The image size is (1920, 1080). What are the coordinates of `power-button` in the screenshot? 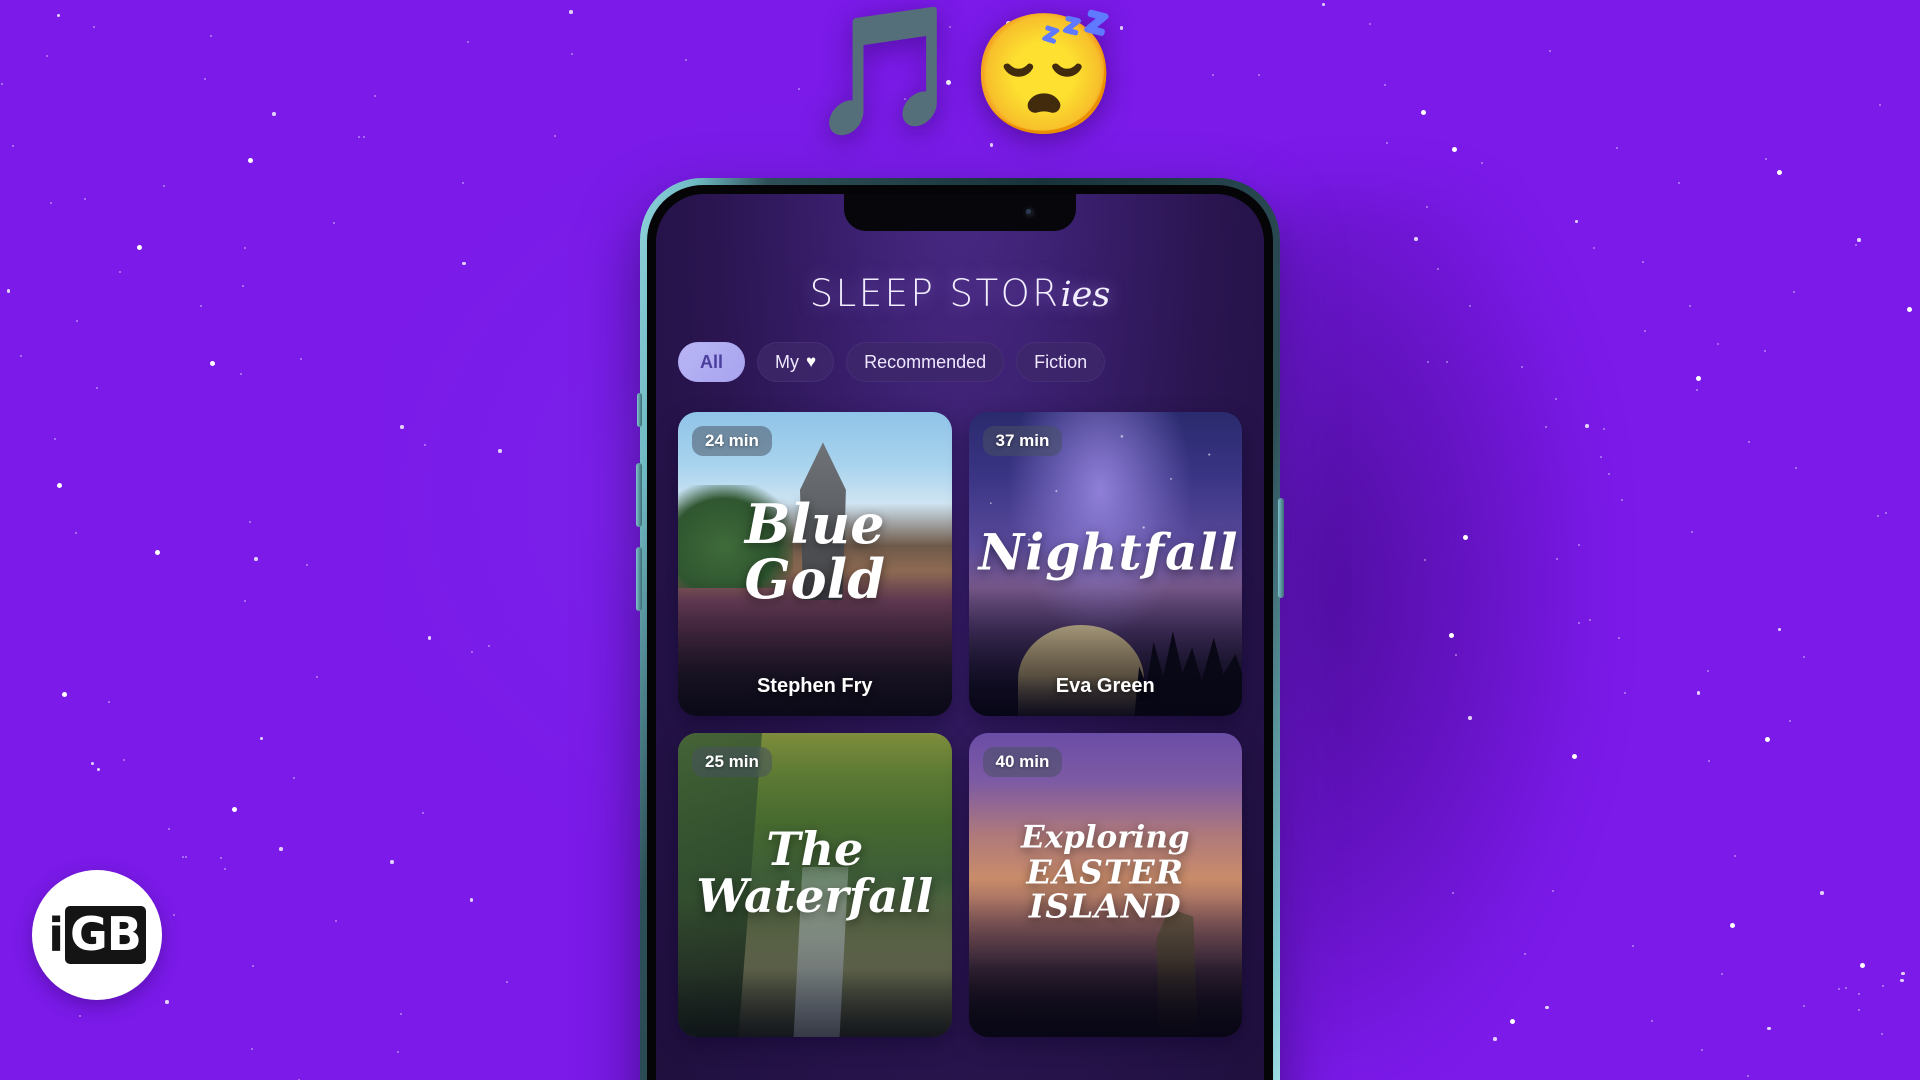 It's located at (1281, 548).